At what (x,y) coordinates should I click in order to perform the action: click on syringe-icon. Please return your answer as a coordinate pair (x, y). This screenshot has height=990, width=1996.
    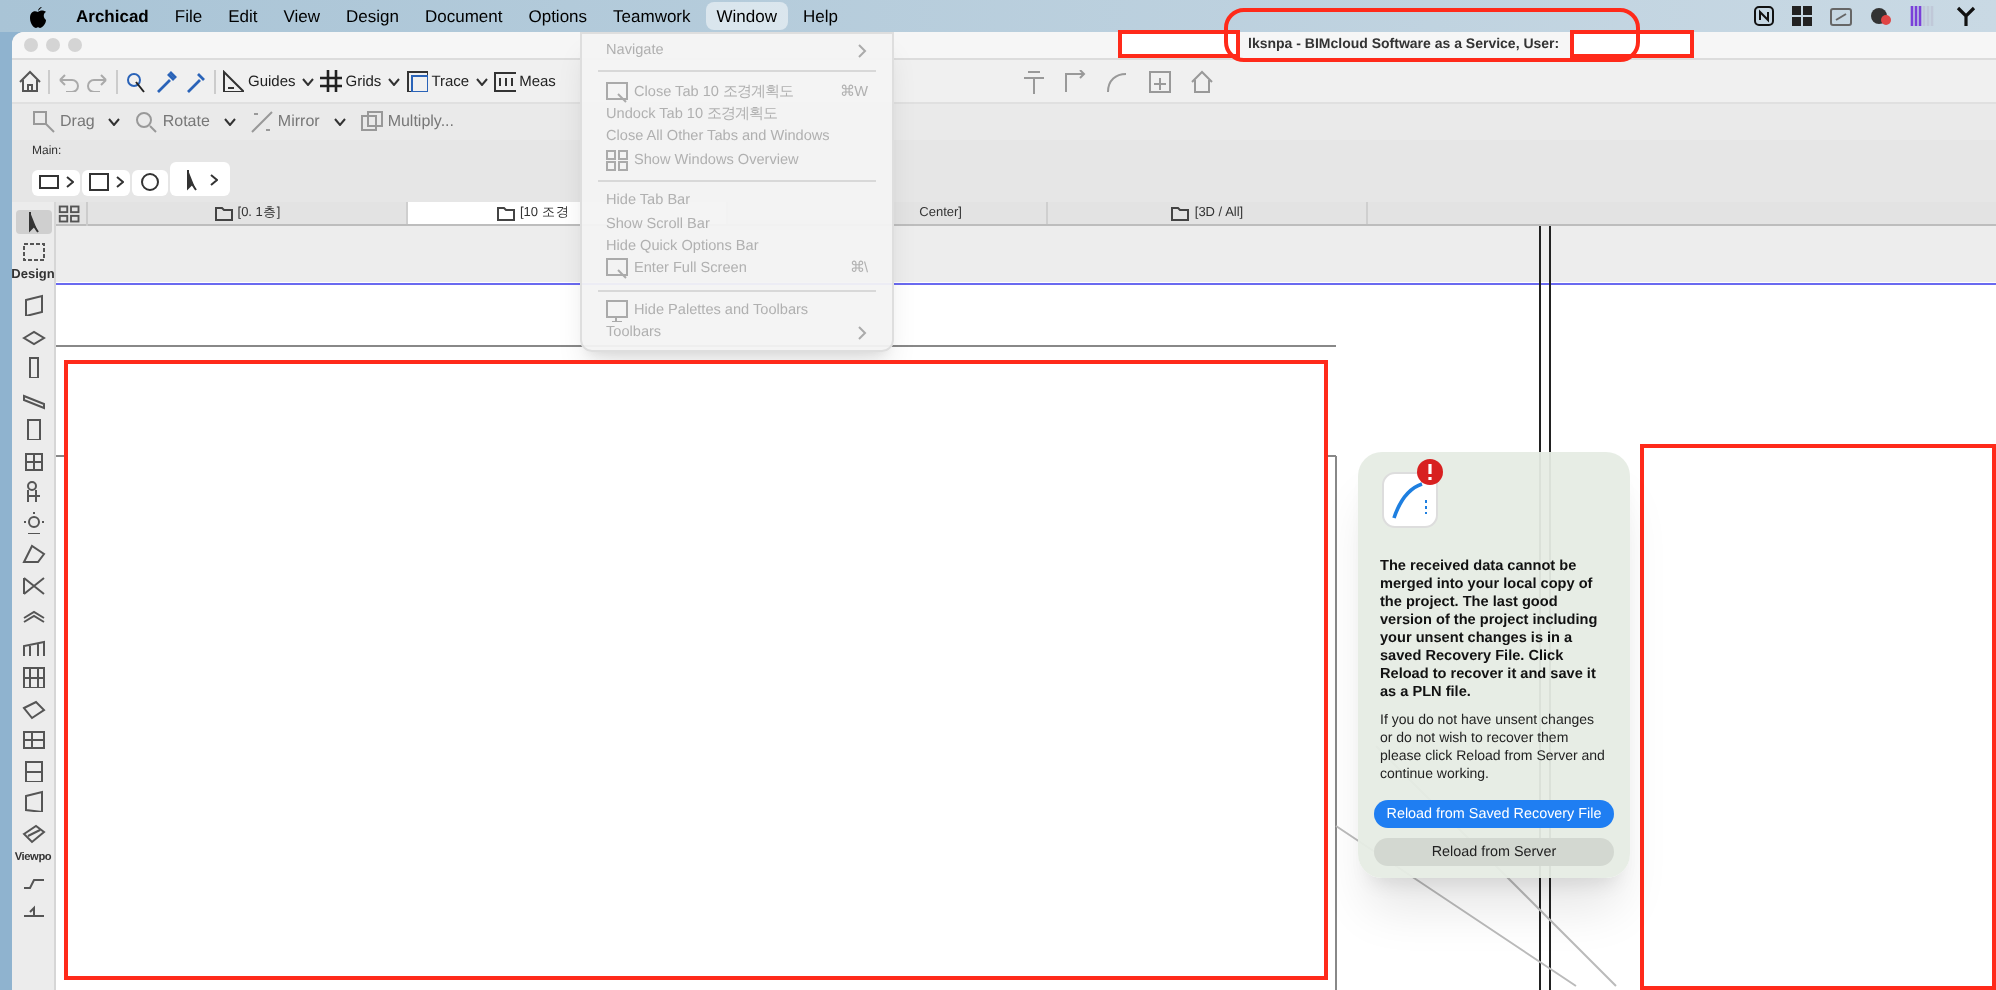
    Looking at the image, I should click on (196, 81).